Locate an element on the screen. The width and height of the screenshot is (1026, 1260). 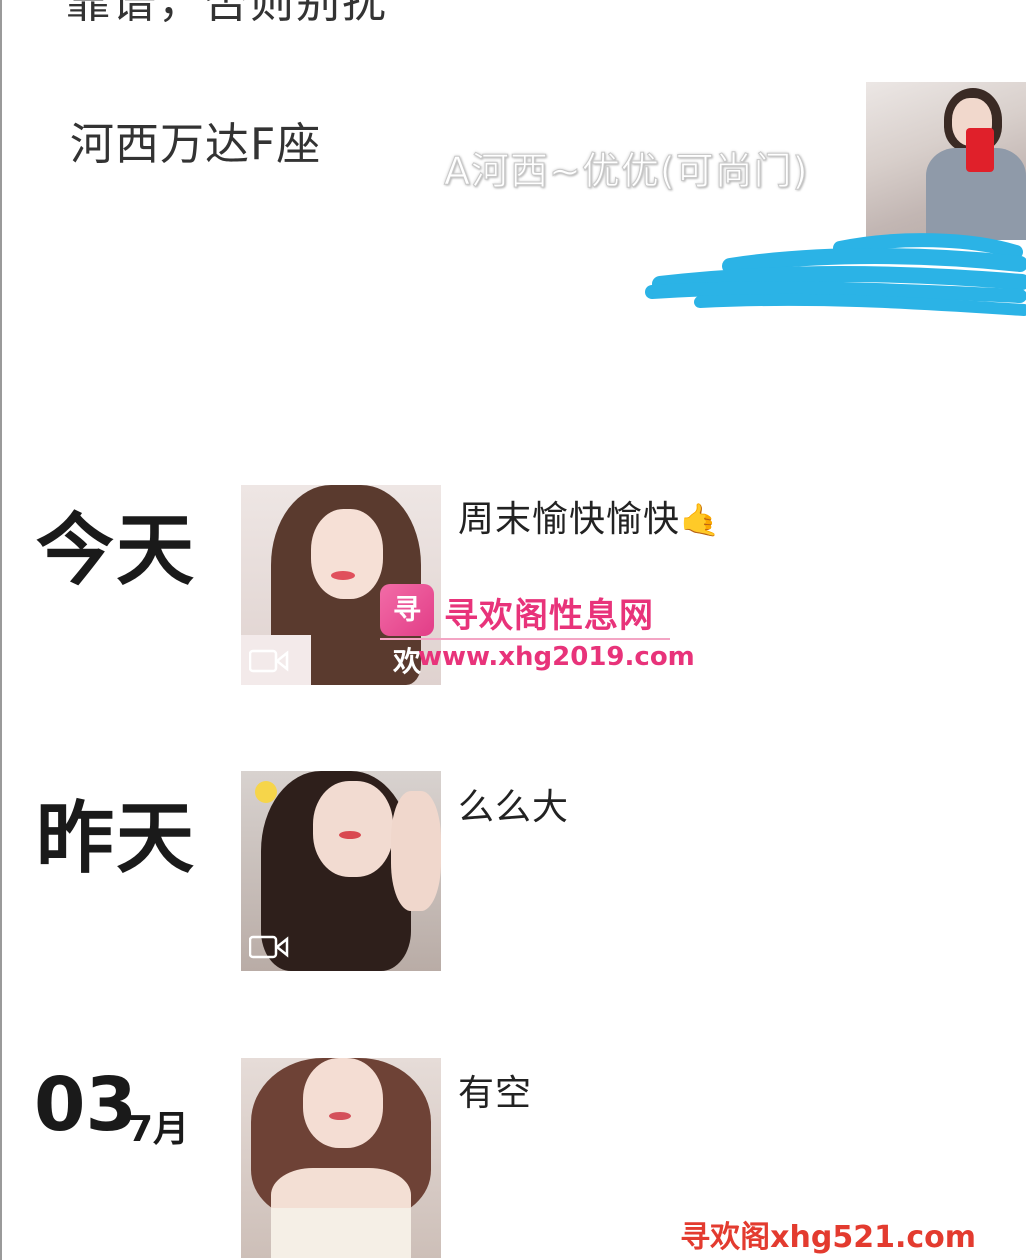
date-label-today: 今天 is located at coordinates (116, 551).